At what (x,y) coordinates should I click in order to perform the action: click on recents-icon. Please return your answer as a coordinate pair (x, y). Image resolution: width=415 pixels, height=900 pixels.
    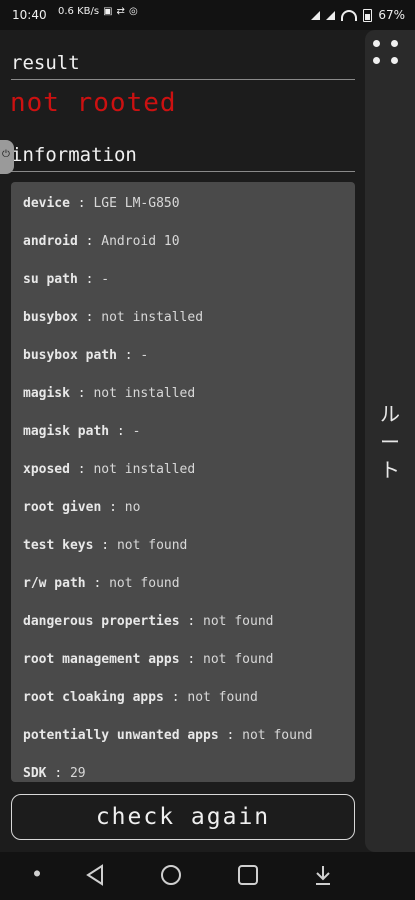
    Looking at the image, I should click on (248, 875).